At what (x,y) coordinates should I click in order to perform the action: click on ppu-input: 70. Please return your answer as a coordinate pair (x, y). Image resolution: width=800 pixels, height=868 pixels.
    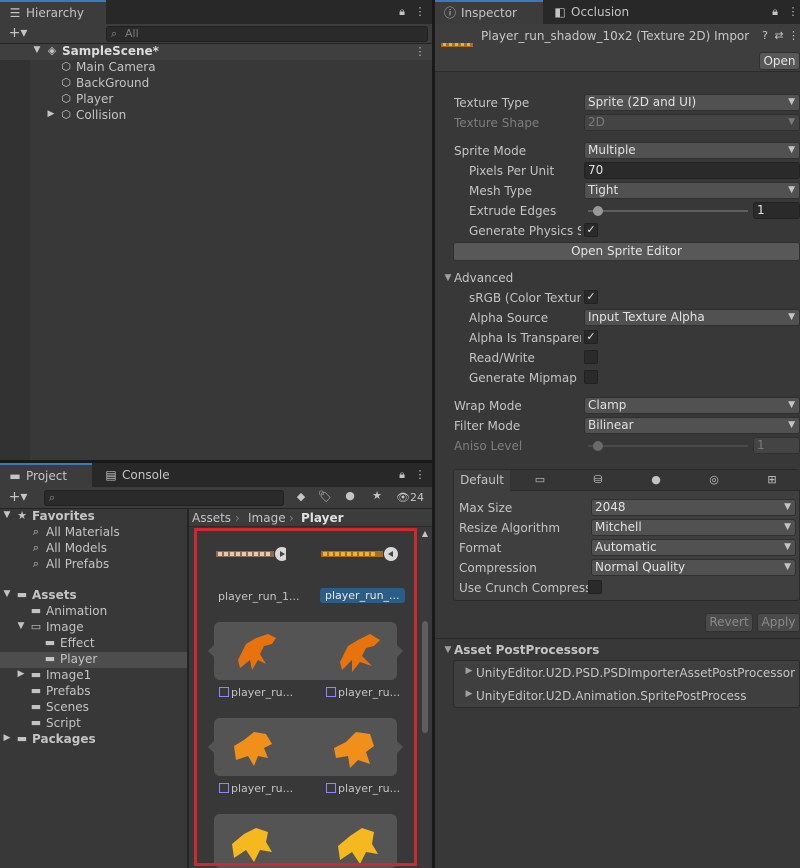
    Looking at the image, I should click on (692, 170).